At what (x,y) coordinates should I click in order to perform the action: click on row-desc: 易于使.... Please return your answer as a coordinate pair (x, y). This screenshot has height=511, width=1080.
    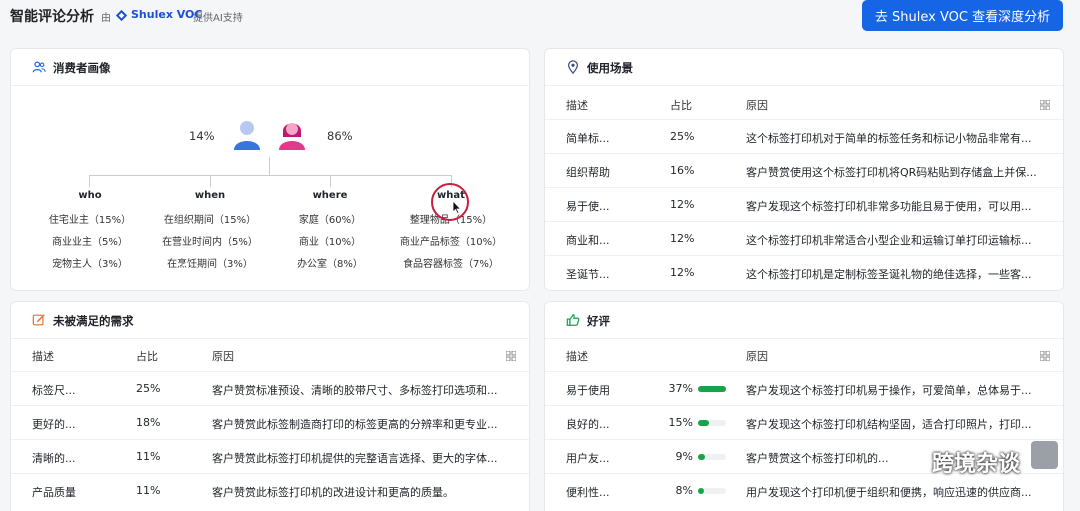
    Looking at the image, I should click on (588, 206).